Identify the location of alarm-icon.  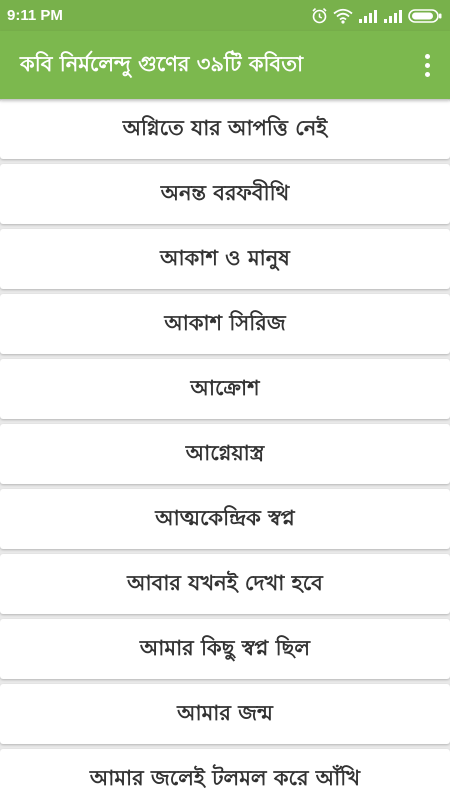
(319, 15).